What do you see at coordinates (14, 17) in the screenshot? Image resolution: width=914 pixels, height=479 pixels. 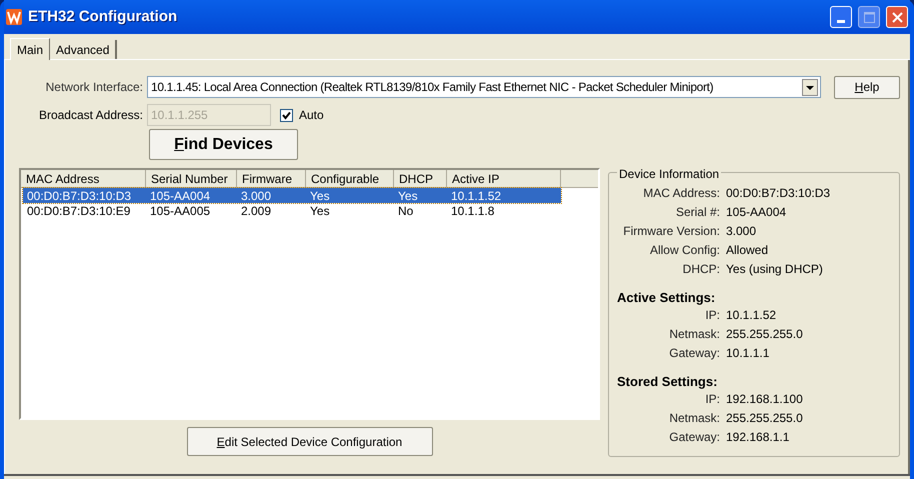 I see `app-logo-icon` at bounding box center [14, 17].